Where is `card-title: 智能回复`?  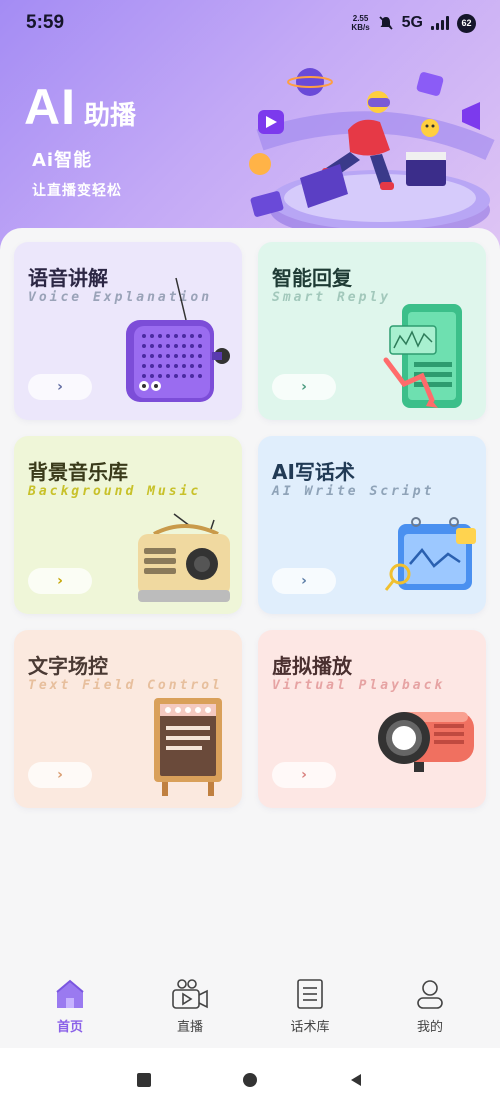 card-title: 智能回复 is located at coordinates (312, 278).